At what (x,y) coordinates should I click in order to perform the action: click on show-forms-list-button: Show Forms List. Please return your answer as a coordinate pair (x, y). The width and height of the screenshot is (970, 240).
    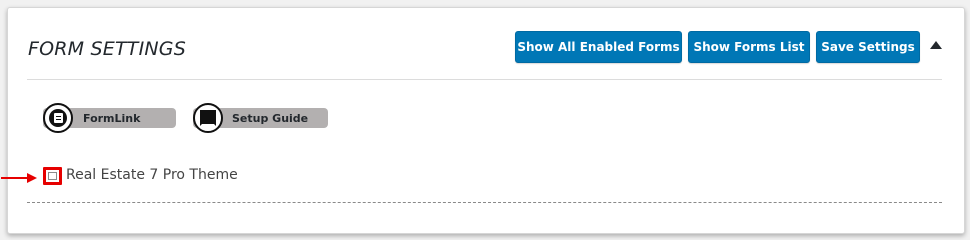
    Looking at the image, I should click on (749, 47).